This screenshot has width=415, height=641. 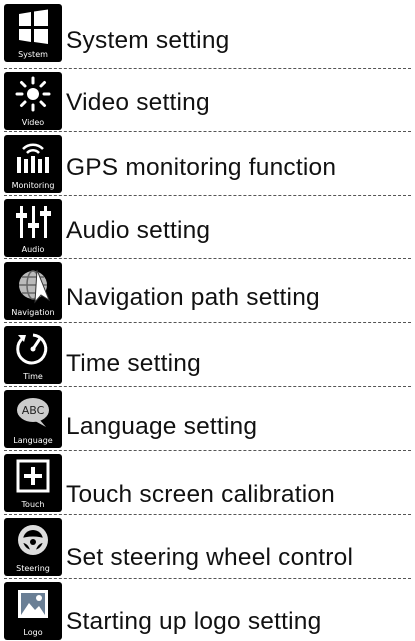 I want to click on icon-caption: Monitoring, so click(x=33, y=185).